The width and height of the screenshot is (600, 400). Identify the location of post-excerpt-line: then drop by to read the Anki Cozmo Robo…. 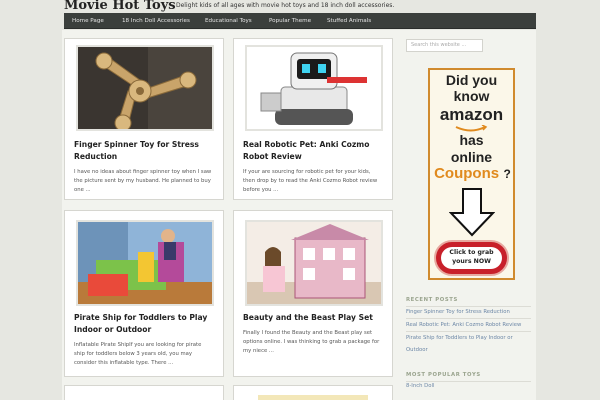
(310, 181).